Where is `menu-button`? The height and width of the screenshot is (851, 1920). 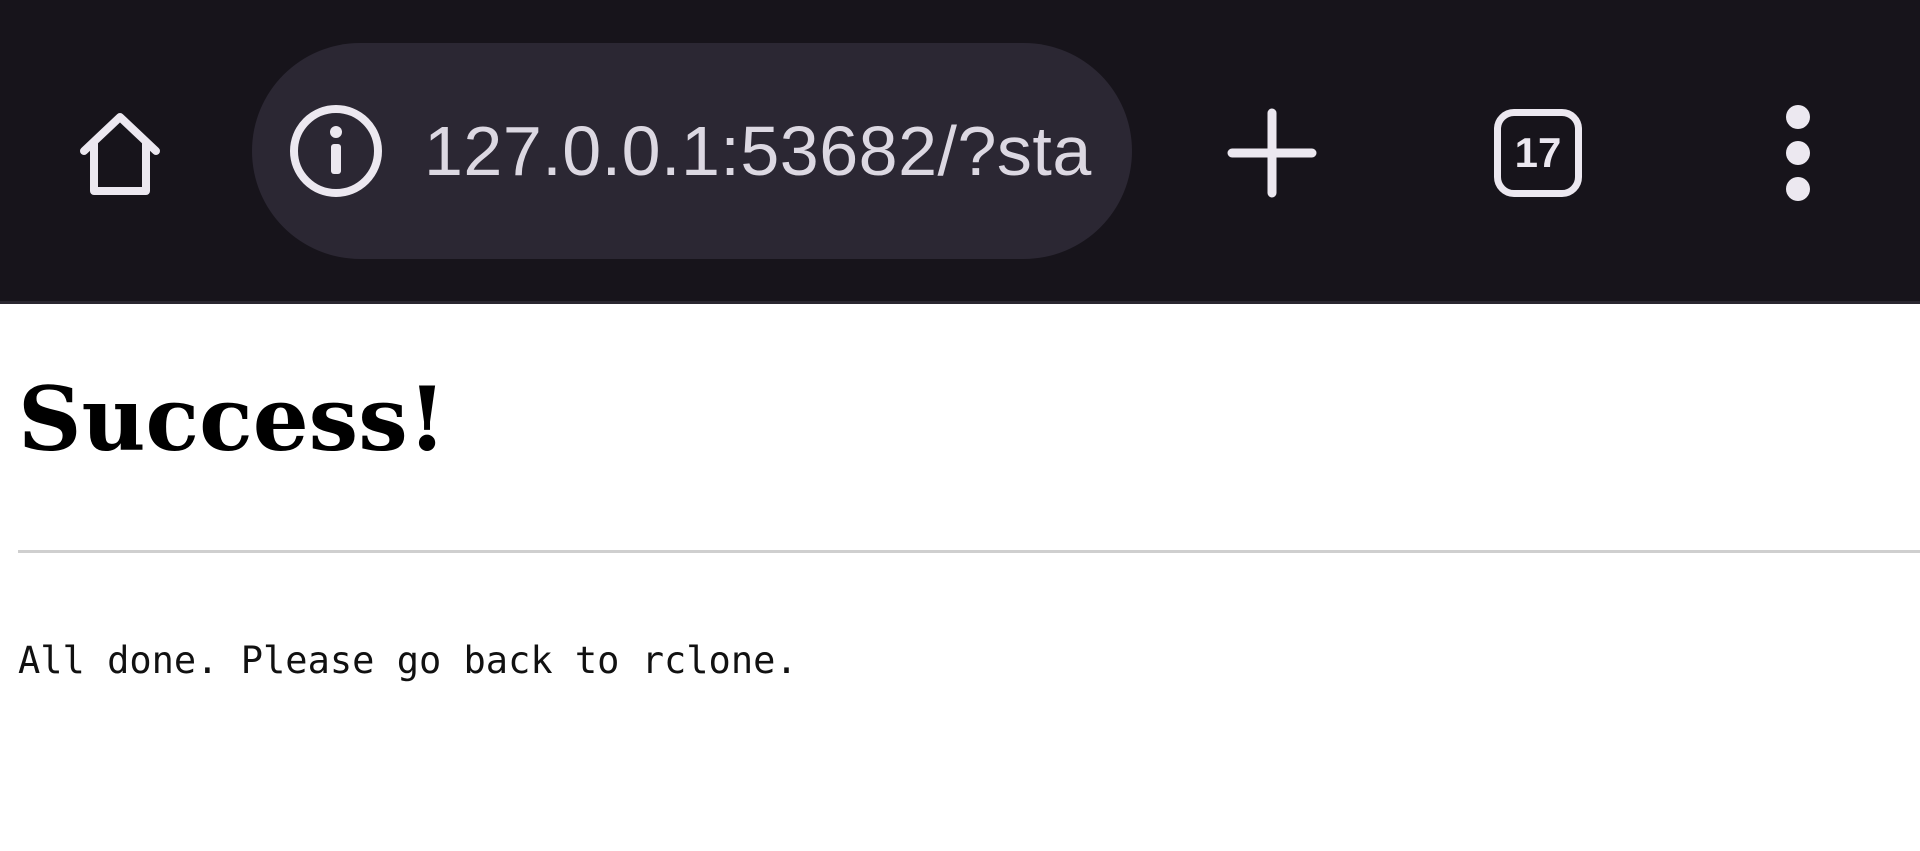 menu-button is located at coordinates (1798, 153).